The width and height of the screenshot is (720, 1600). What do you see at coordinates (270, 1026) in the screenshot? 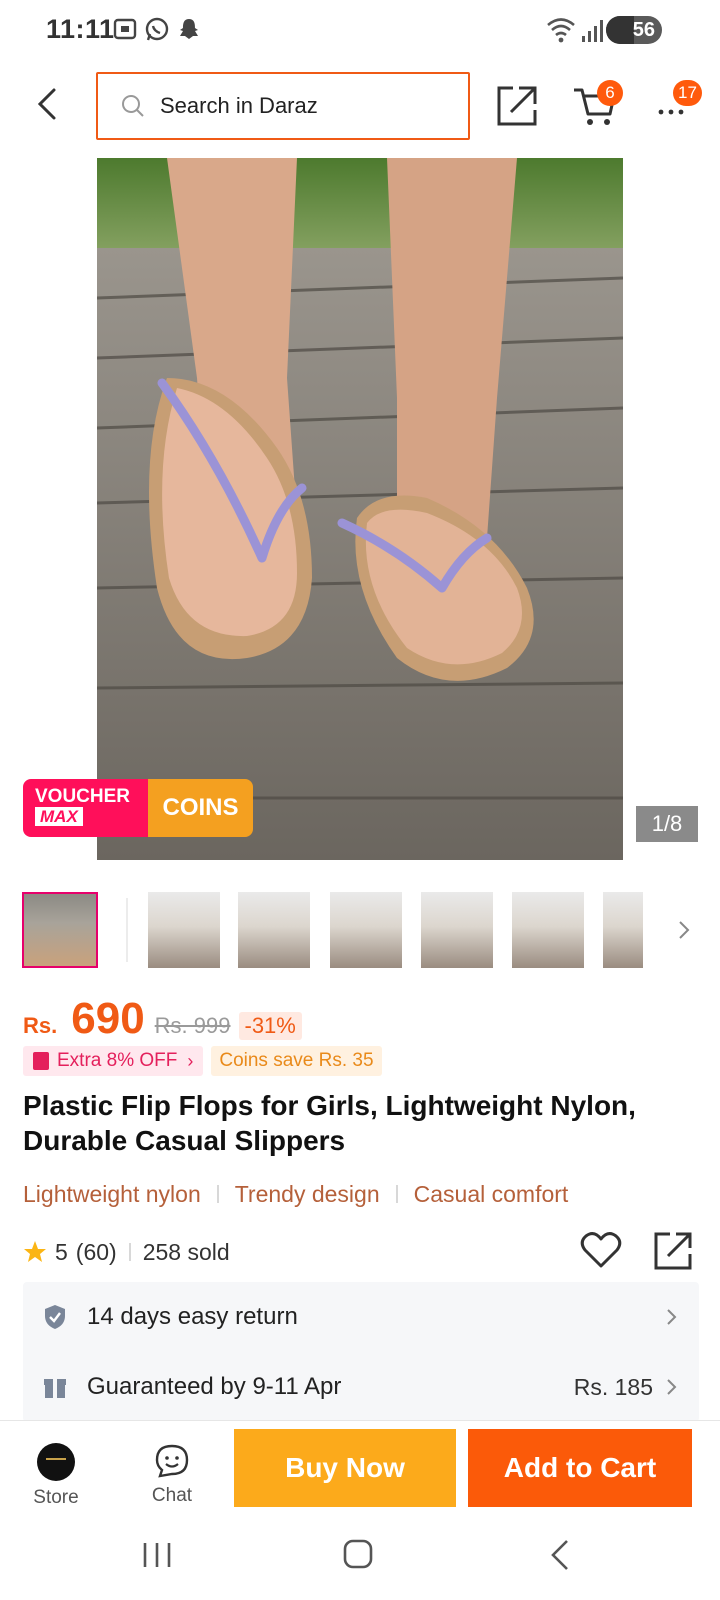
I see `discount-badge: -31%` at bounding box center [270, 1026].